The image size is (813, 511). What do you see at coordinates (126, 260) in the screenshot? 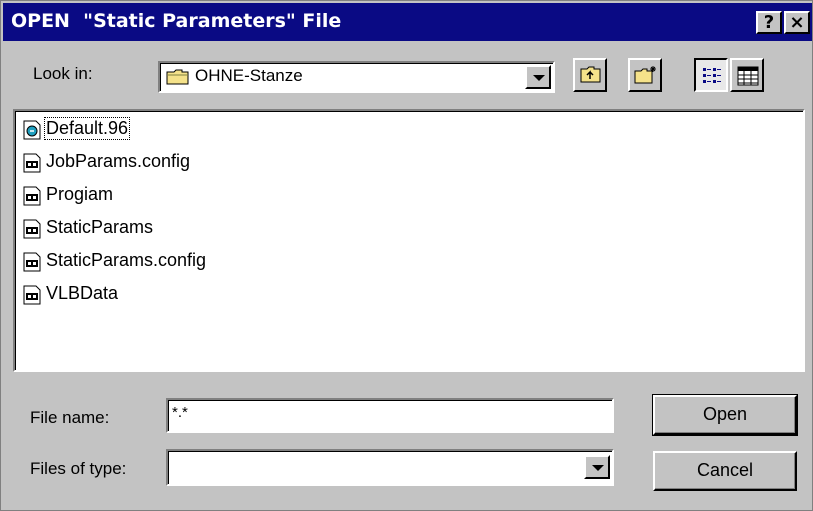
I see `file-name: StaticParams.config` at bounding box center [126, 260].